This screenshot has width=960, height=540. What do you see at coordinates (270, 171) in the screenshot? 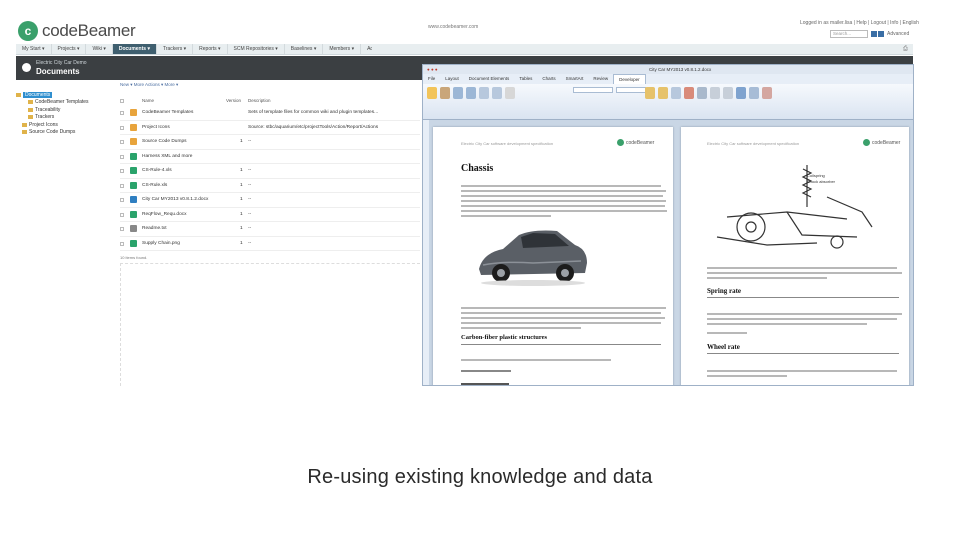
I see `table-row: CS-Rule-4.xls 1 --` at bounding box center [270, 171].